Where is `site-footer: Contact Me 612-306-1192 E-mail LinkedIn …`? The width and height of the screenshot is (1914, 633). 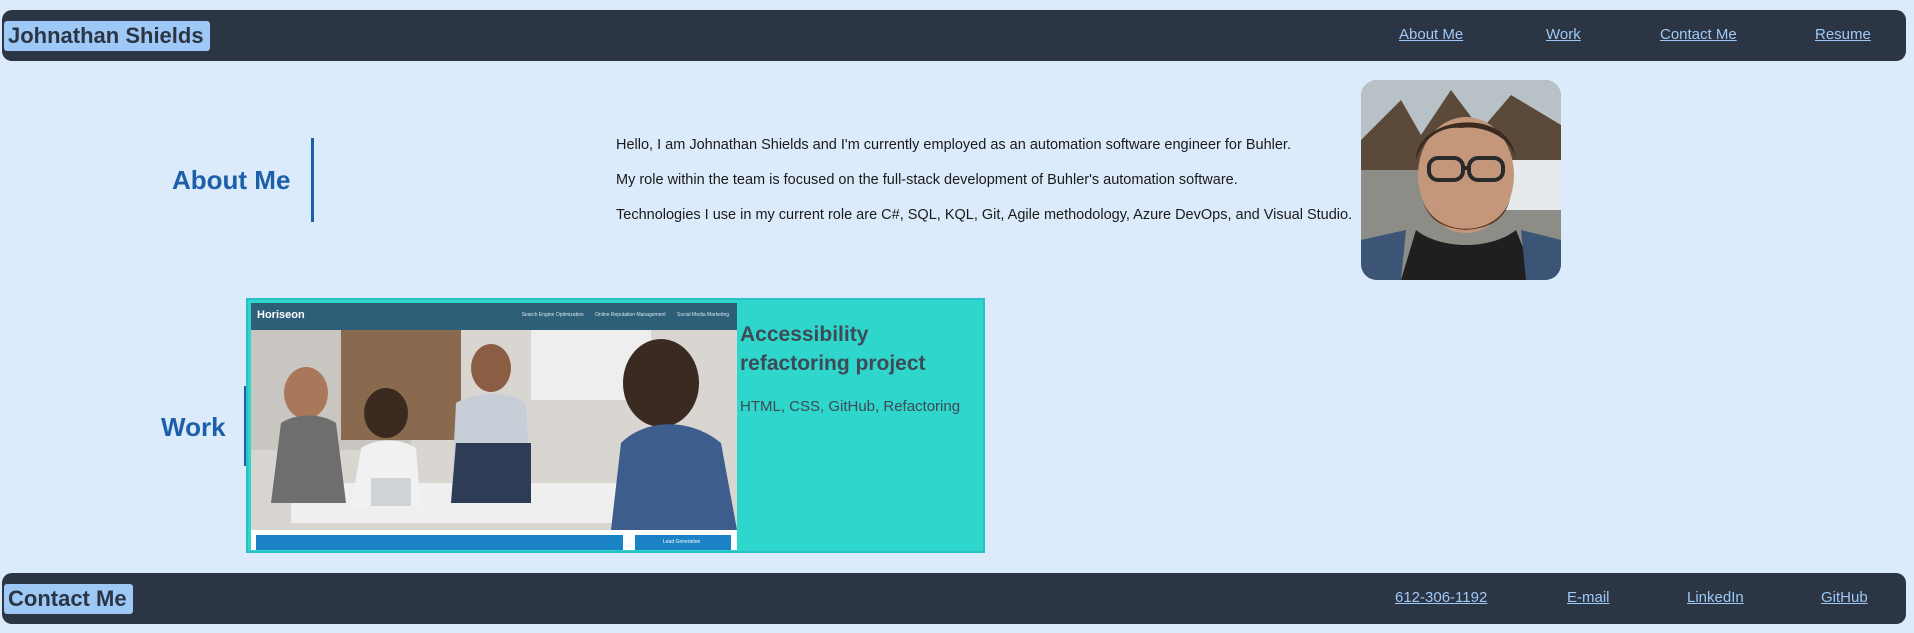 site-footer: Contact Me 612-306-1192 E-mail LinkedIn … is located at coordinates (954, 598).